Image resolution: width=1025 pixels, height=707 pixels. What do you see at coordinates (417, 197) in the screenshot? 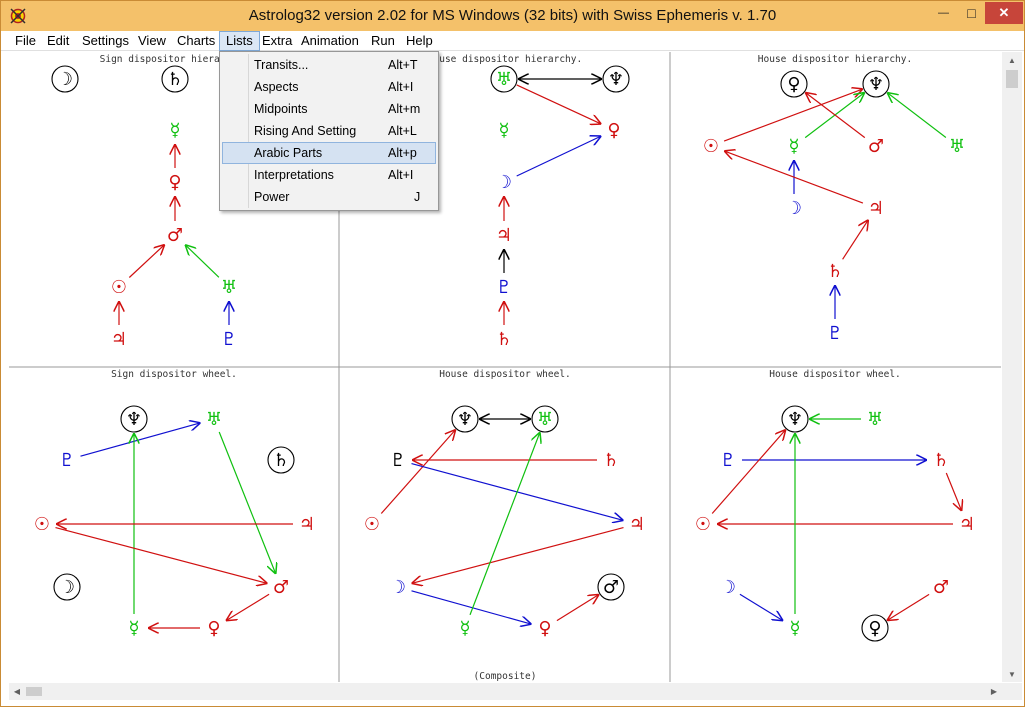
I see `menu-item-shortcut: J` at bounding box center [417, 197].